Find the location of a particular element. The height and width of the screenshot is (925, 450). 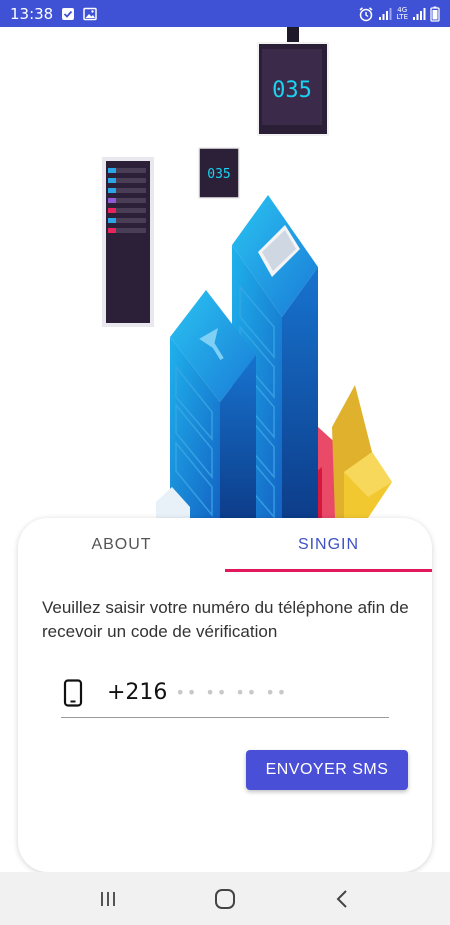

tab-about: ABOUT is located at coordinates (121, 545).